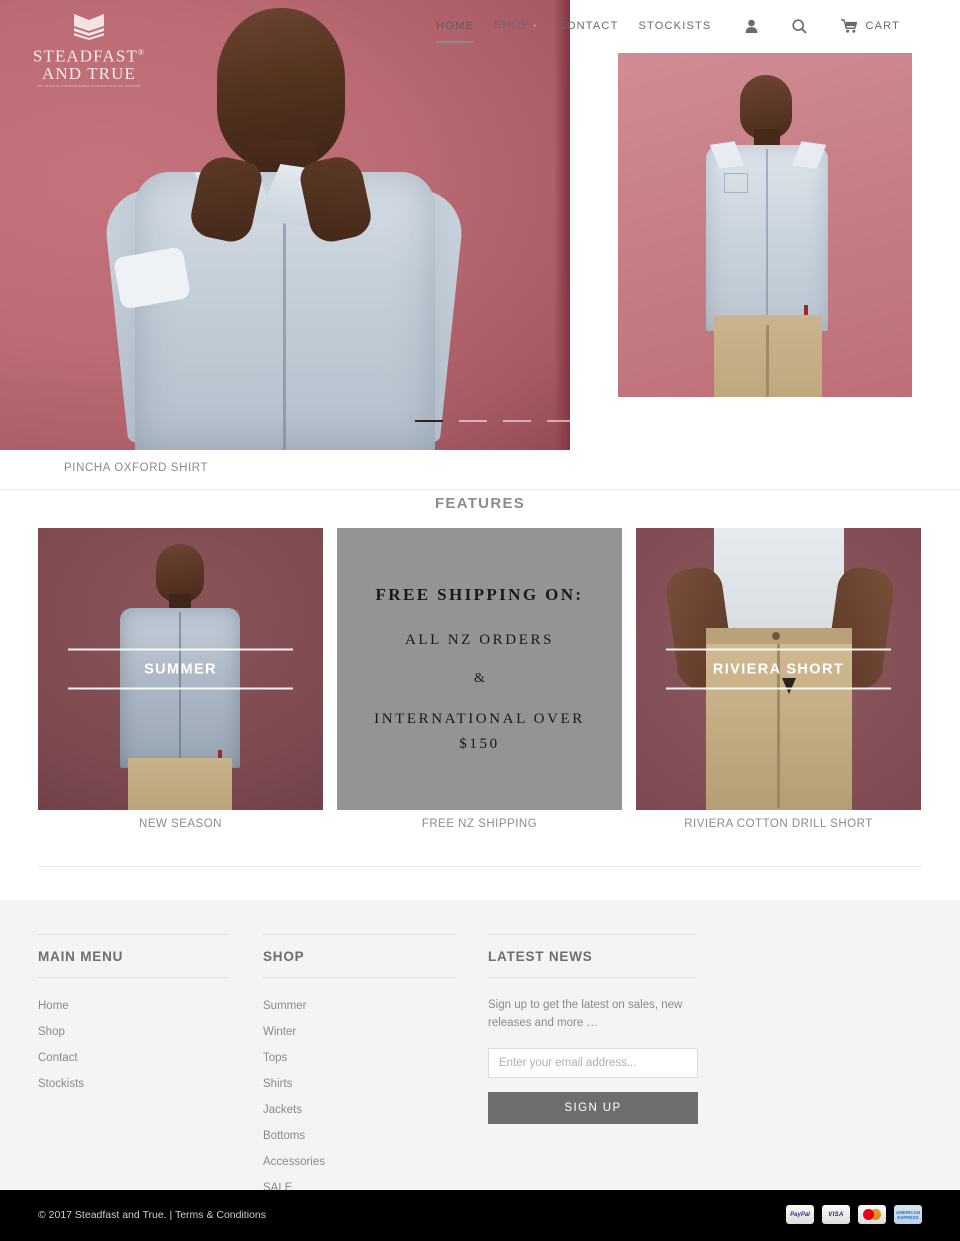  What do you see at coordinates (141, 52) in the screenshot?
I see `registered-mark: ®` at bounding box center [141, 52].